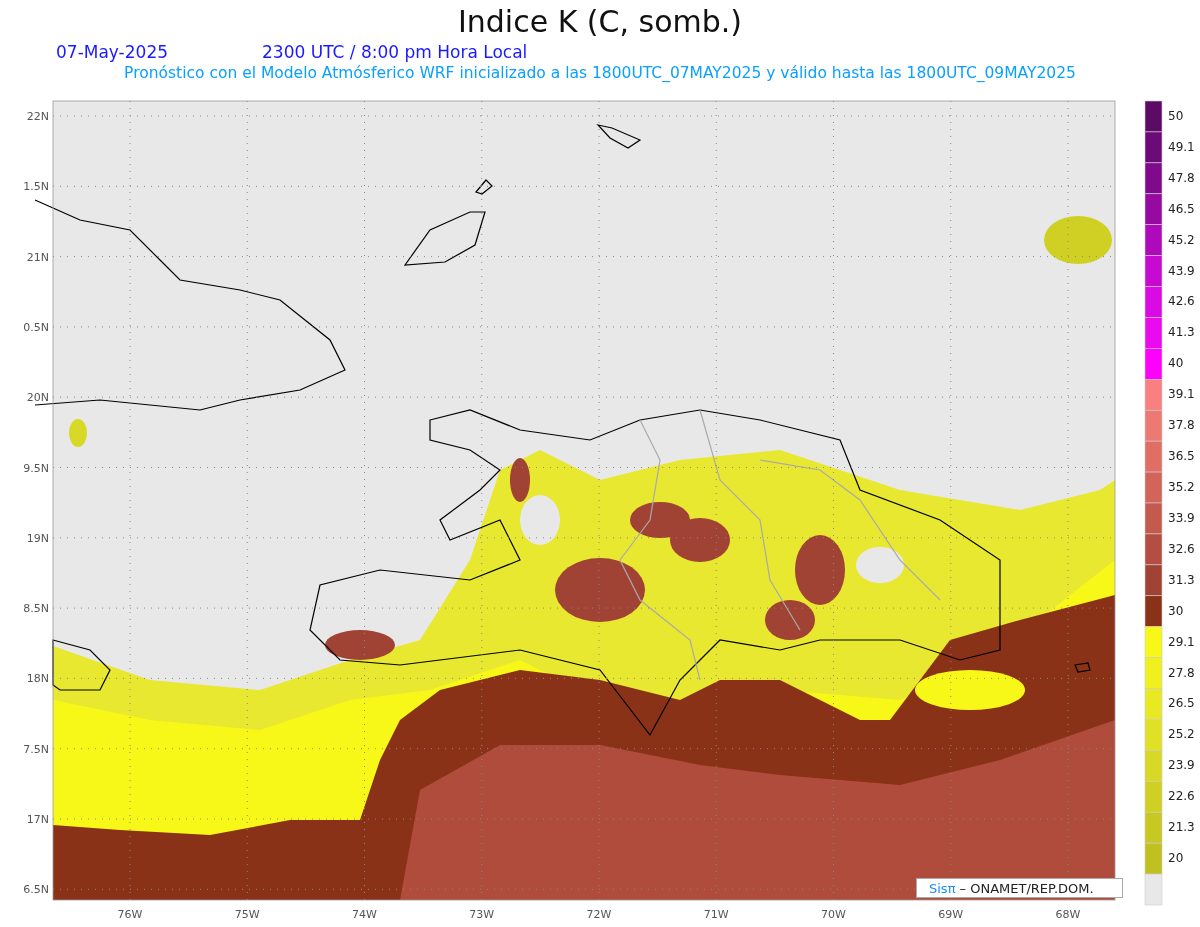  What do you see at coordinates (36, 890) in the screenshot?
I see `axis-label: 6.5N` at bounding box center [36, 890].